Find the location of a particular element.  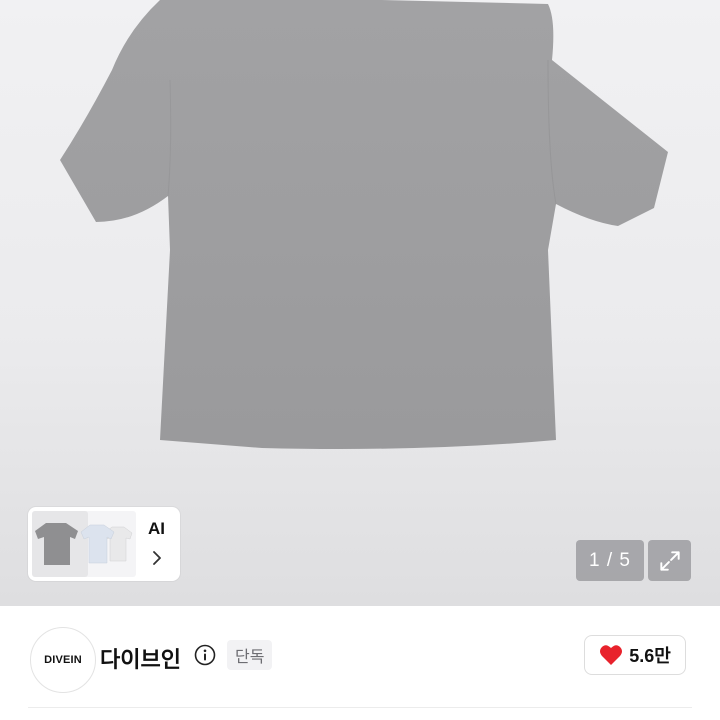

ai-thumbnails is located at coordinates (84, 544).